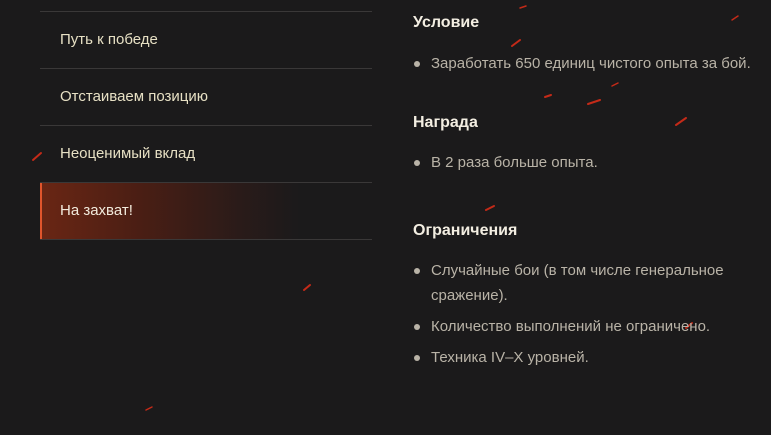 The width and height of the screenshot is (771, 435). What do you see at coordinates (206, 154) in the screenshot?
I see `menu-item-neocenimyj-vklad: Неоценимый вклад` at bounding box center [206, 154].